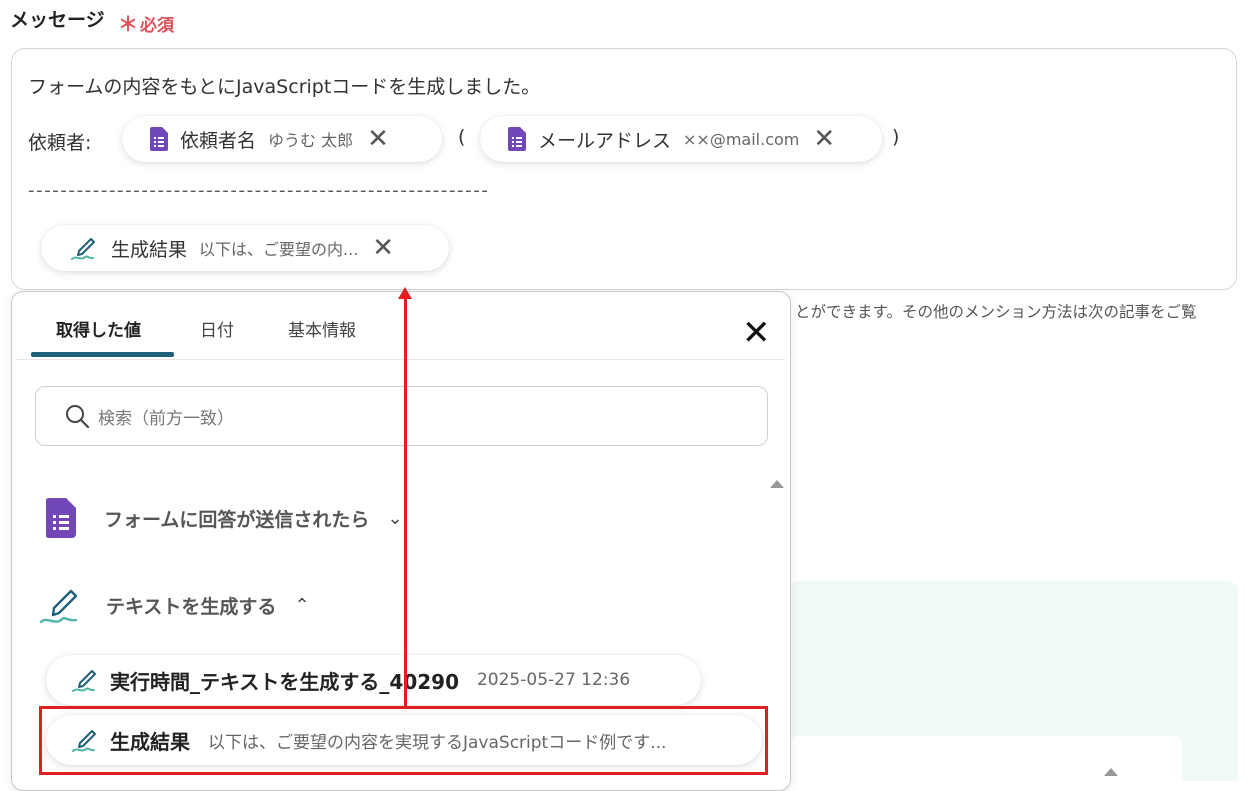 The height and width of the screenshot is (791, 1248). Describe the element at coordinates (401, 359) in the screenshot. I see `tab-divider` at that location.